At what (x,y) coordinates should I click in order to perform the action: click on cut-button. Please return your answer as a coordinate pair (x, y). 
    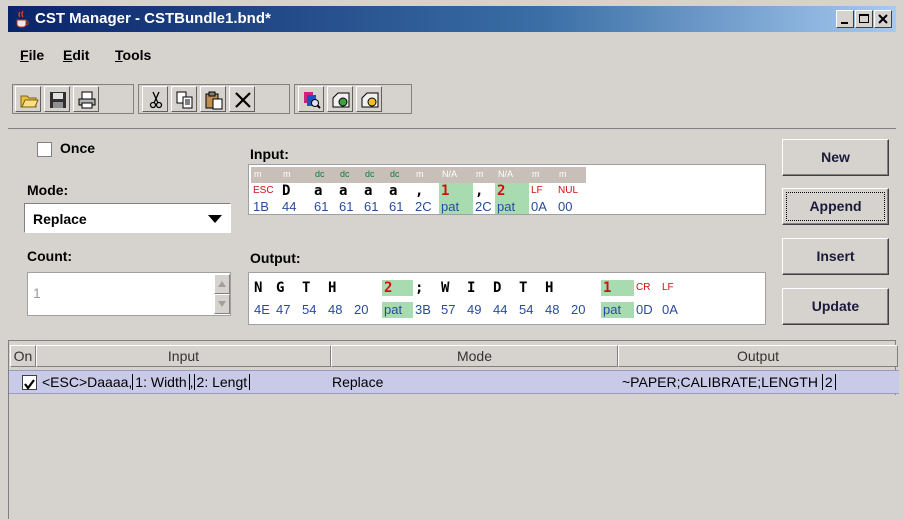
    Looking at the image, I should click on (155, 99).